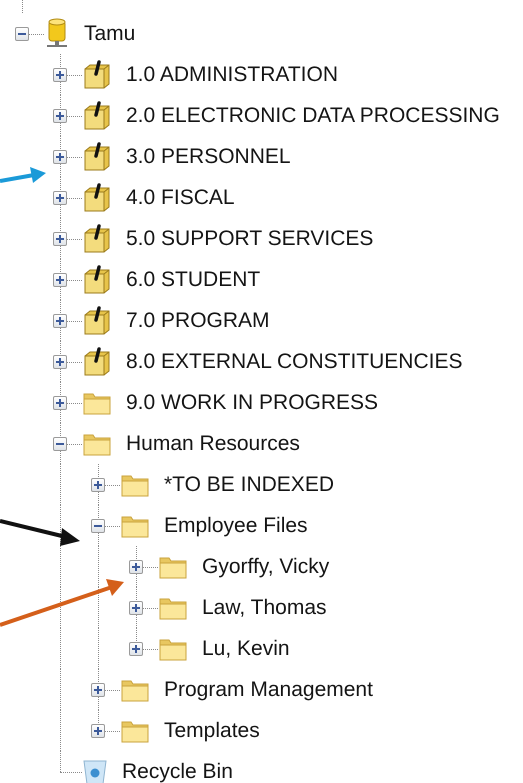 This screenshot has height=783, width=523. What do you see at coordinates (177, 771) in the screenshot?
I see `tree-item-label: Recycle Bin` at bounding box center [177, 771].